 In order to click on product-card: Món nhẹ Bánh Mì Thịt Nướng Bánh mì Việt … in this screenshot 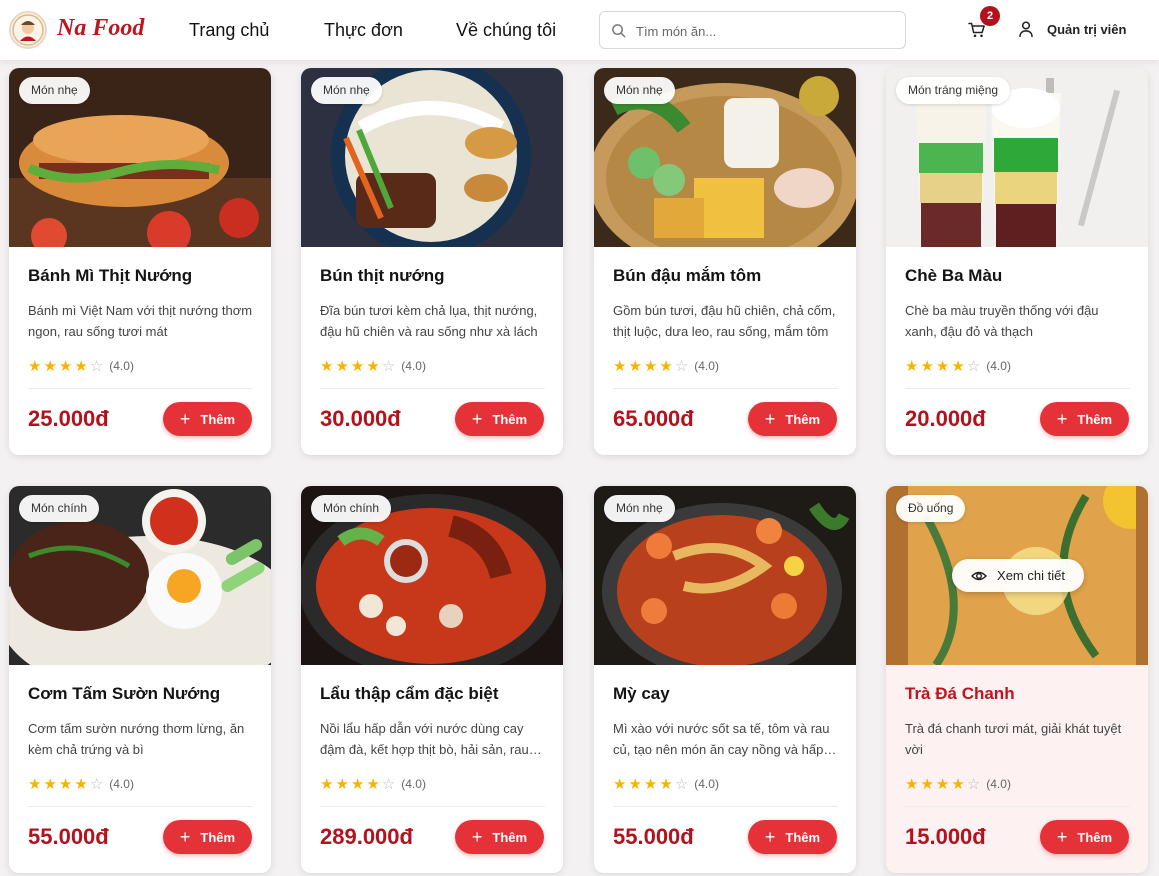, I will do `click(140, 261)`.